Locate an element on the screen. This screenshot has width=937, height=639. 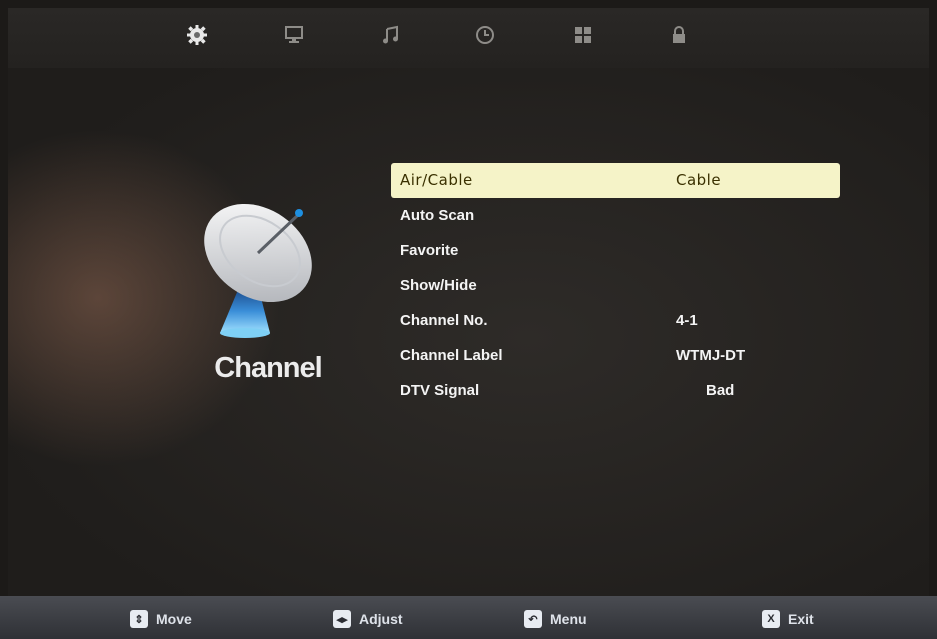
grid-icon is located at coordinates (583, 35).